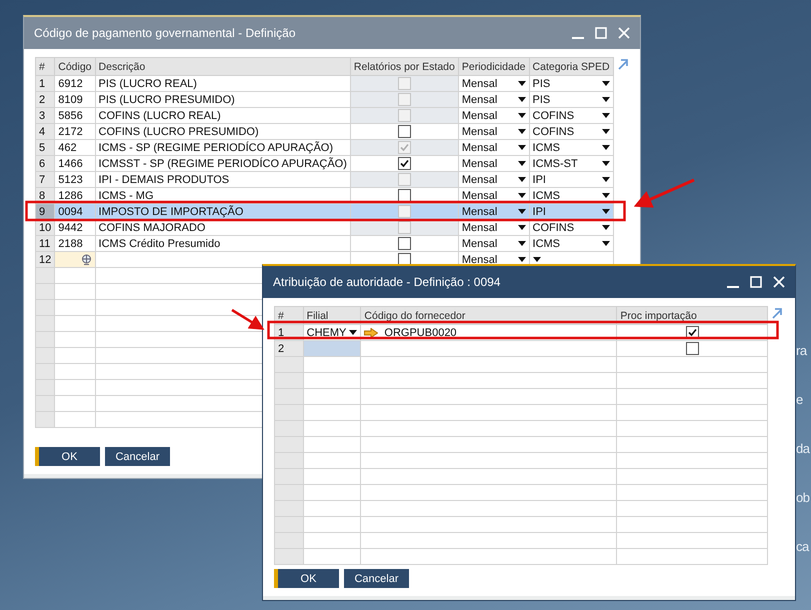  Describe the element at coordinates (70, 164) in the screenshot. I see `table-cell: 1466` at that location.